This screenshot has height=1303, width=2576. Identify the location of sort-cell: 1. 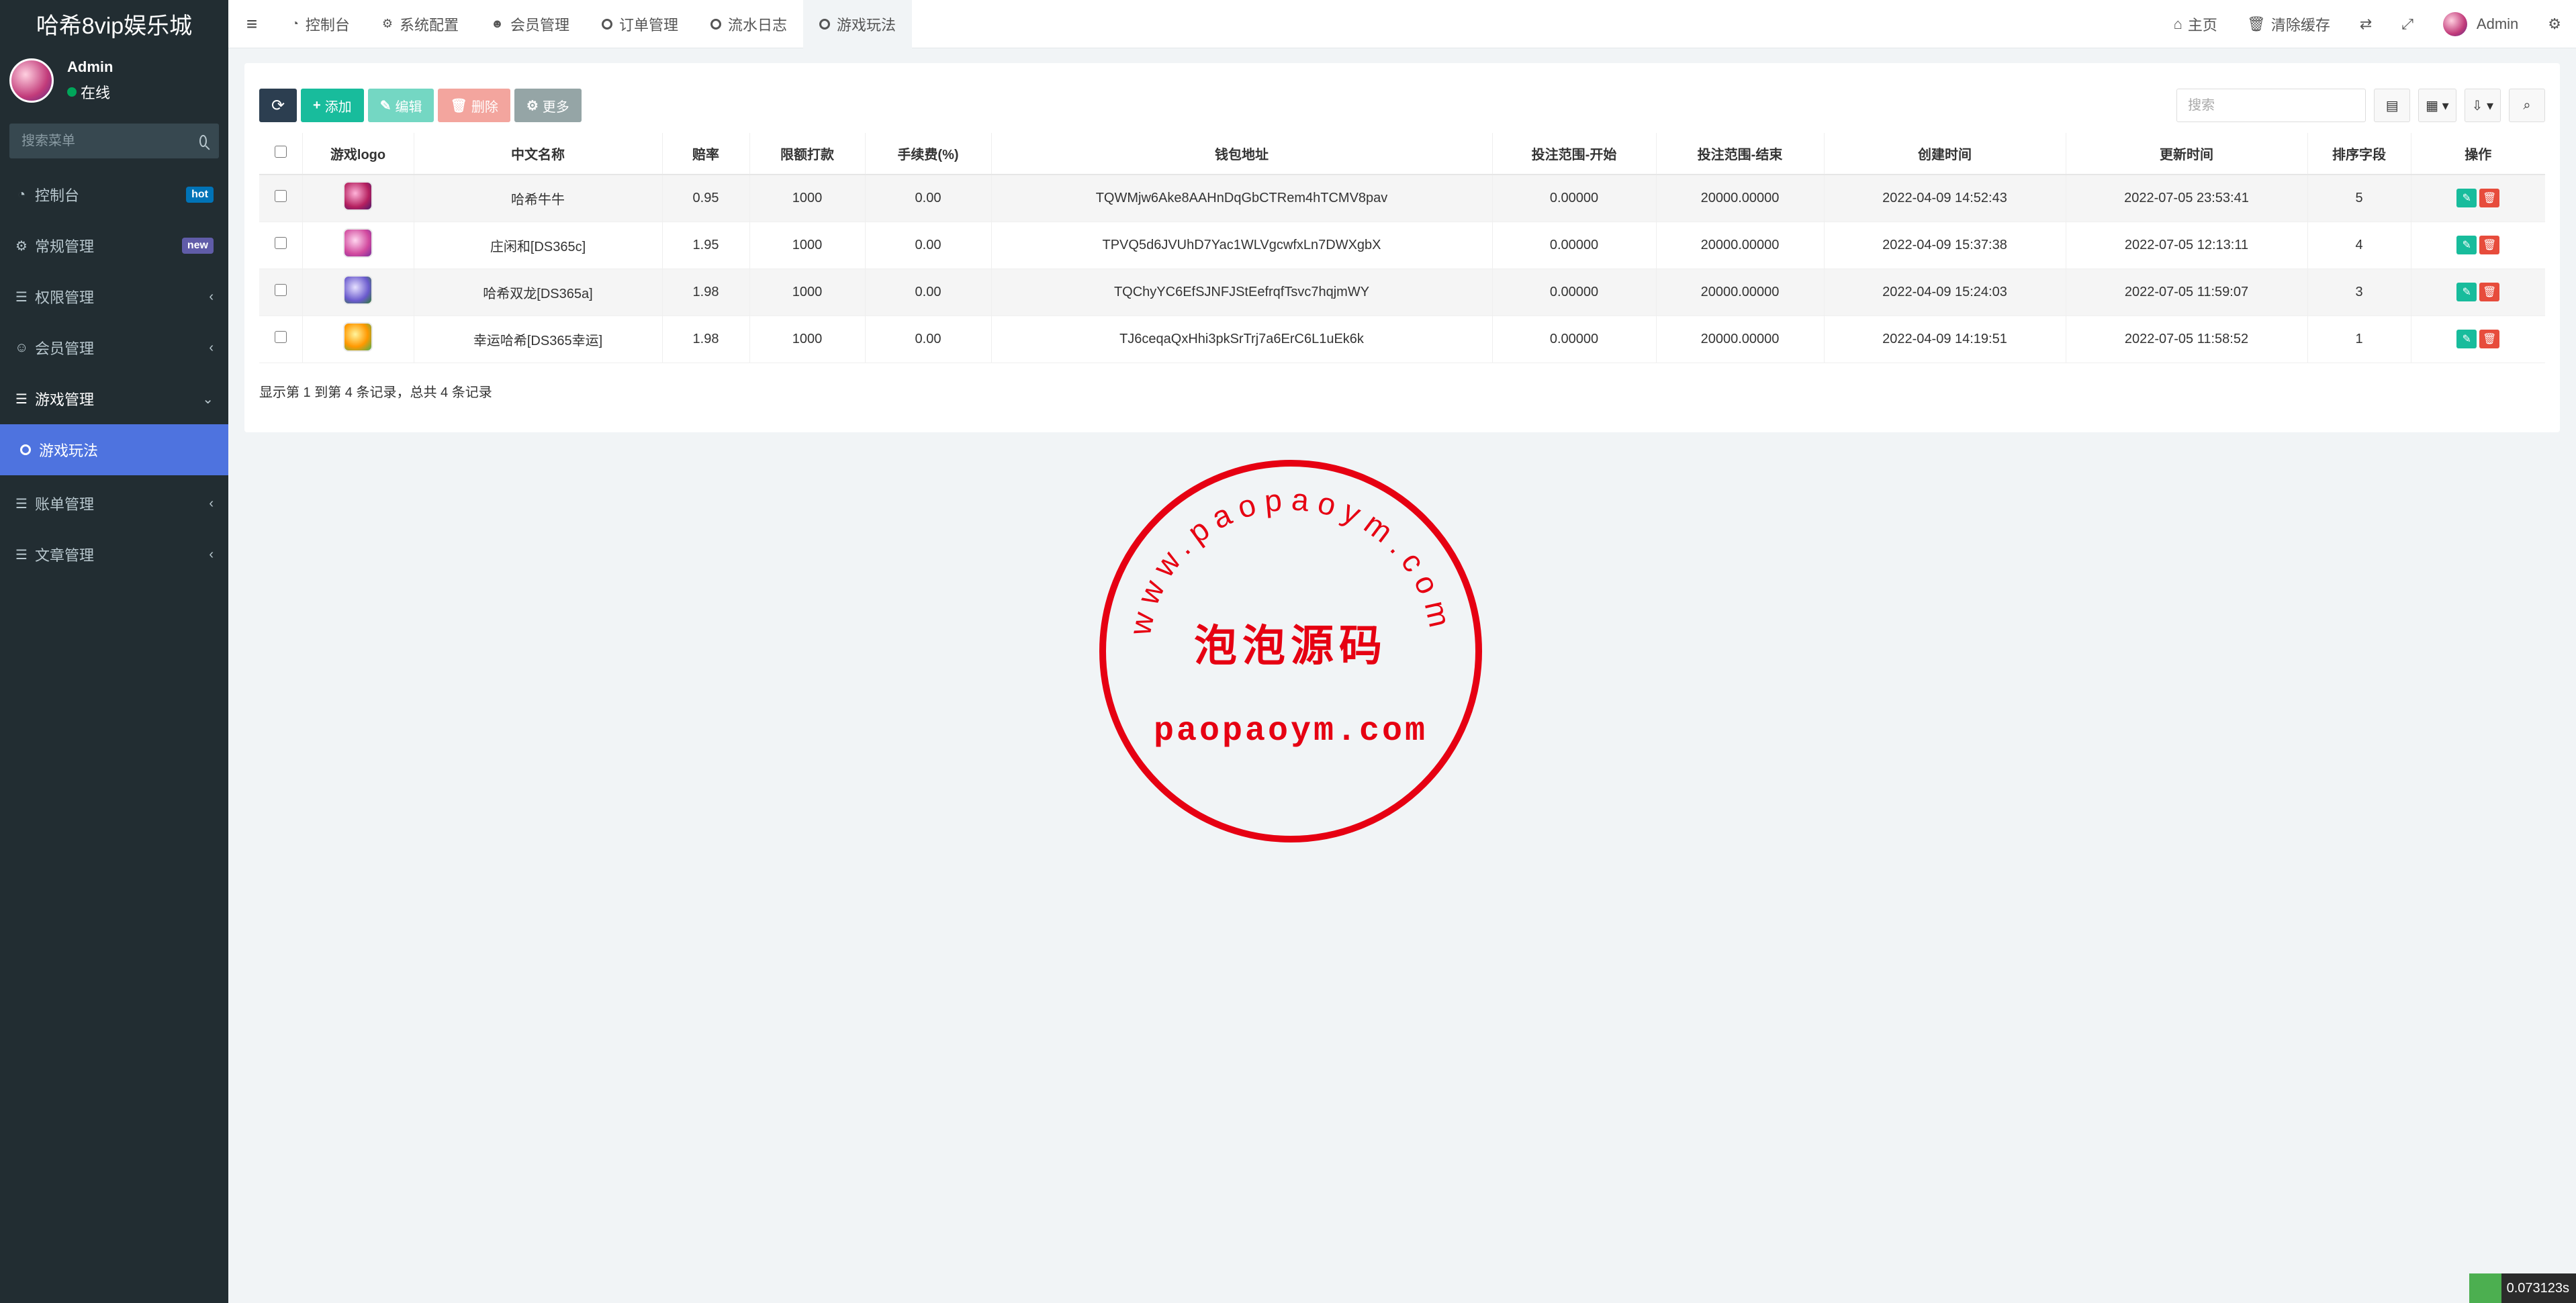
(2359, 339).